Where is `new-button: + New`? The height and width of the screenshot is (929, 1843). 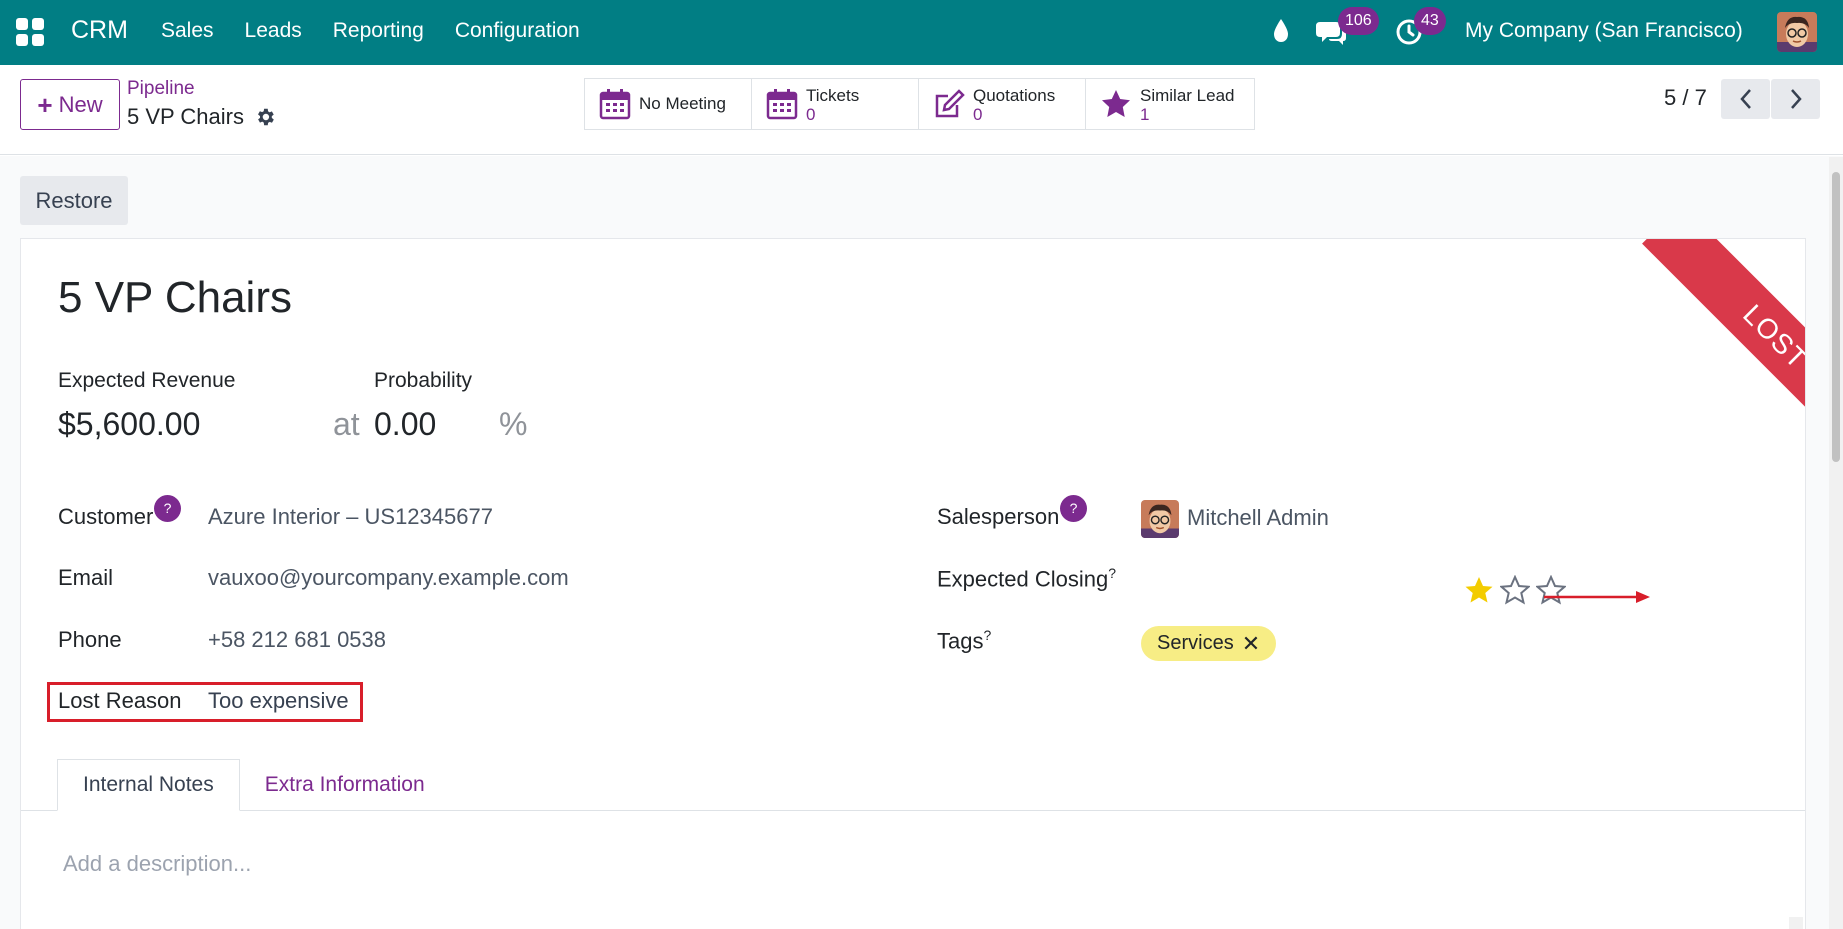 new-button: + New is located at coordinates (70, 104).